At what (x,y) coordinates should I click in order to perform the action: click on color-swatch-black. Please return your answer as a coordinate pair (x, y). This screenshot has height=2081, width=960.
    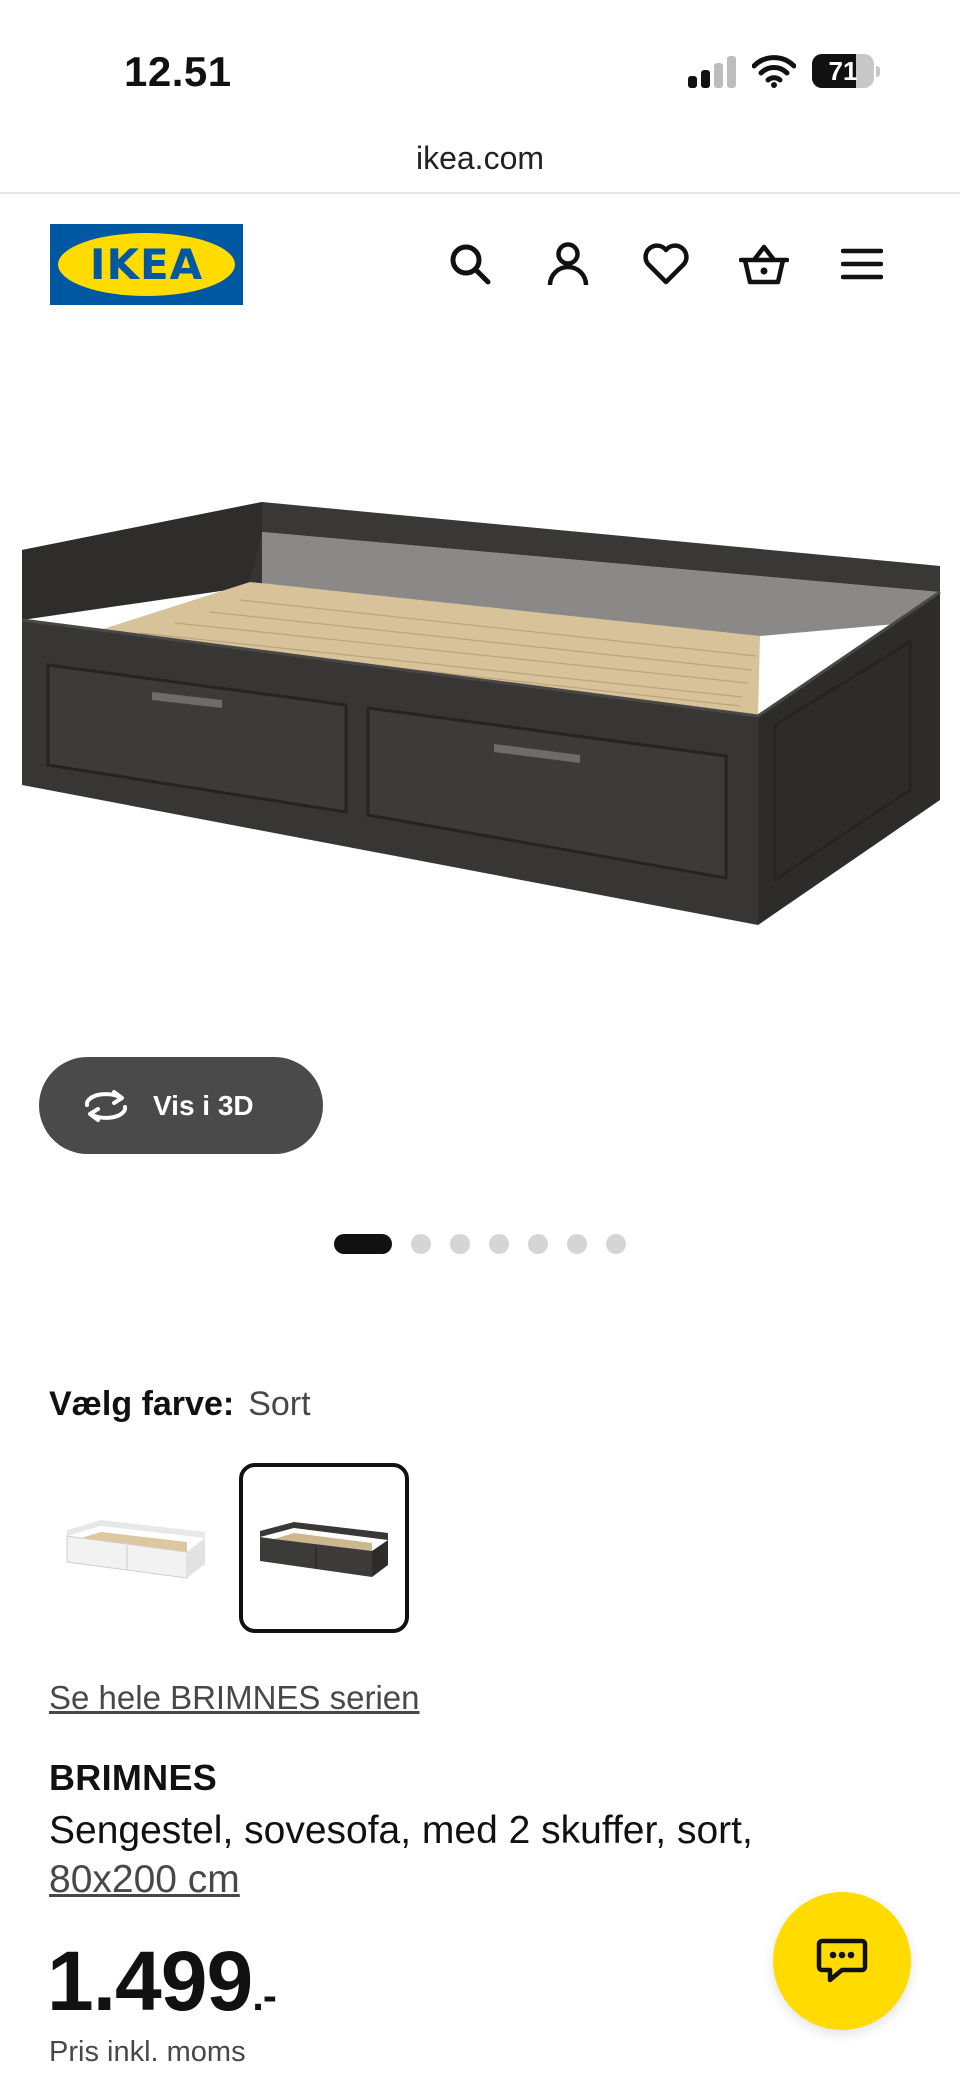
    Looking at the image, I should click on (324, 1548).